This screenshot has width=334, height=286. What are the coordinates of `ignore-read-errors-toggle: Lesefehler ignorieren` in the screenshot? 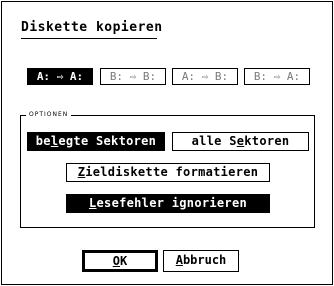 It's located at (168, 203).